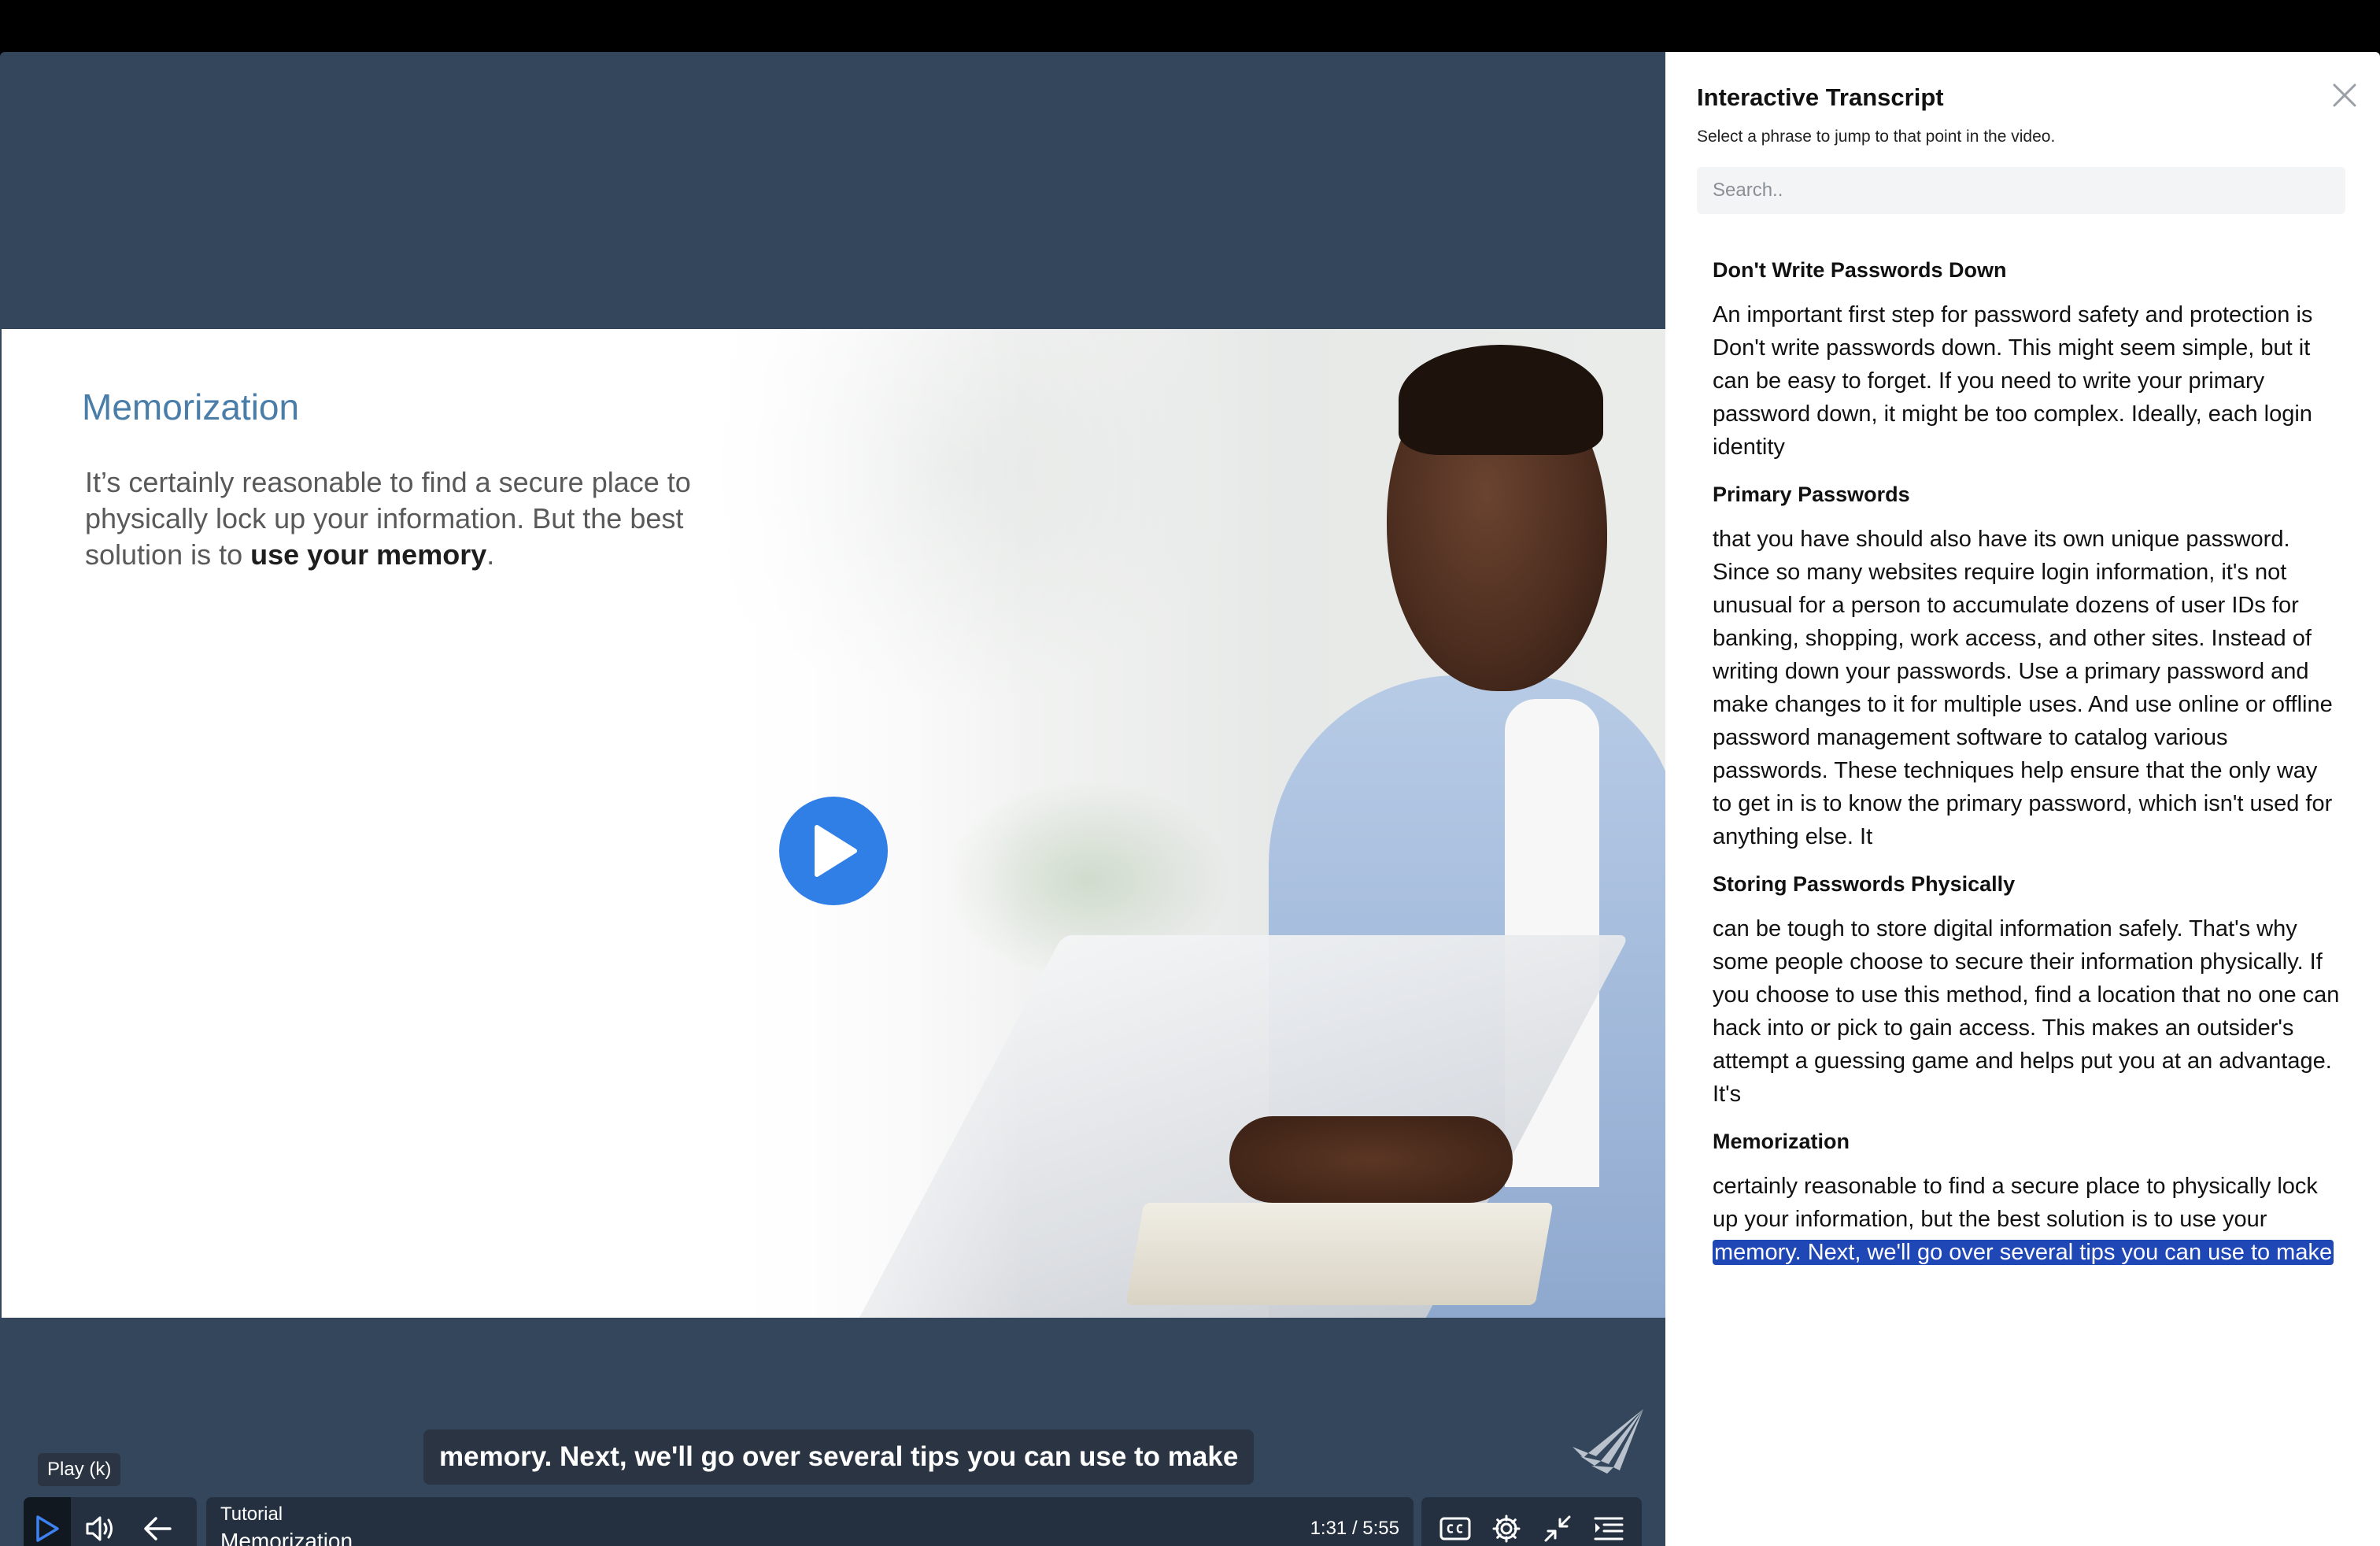 This screenshot has height=1546, width=2380. I want to click on big-play-button, so click(833, 851).